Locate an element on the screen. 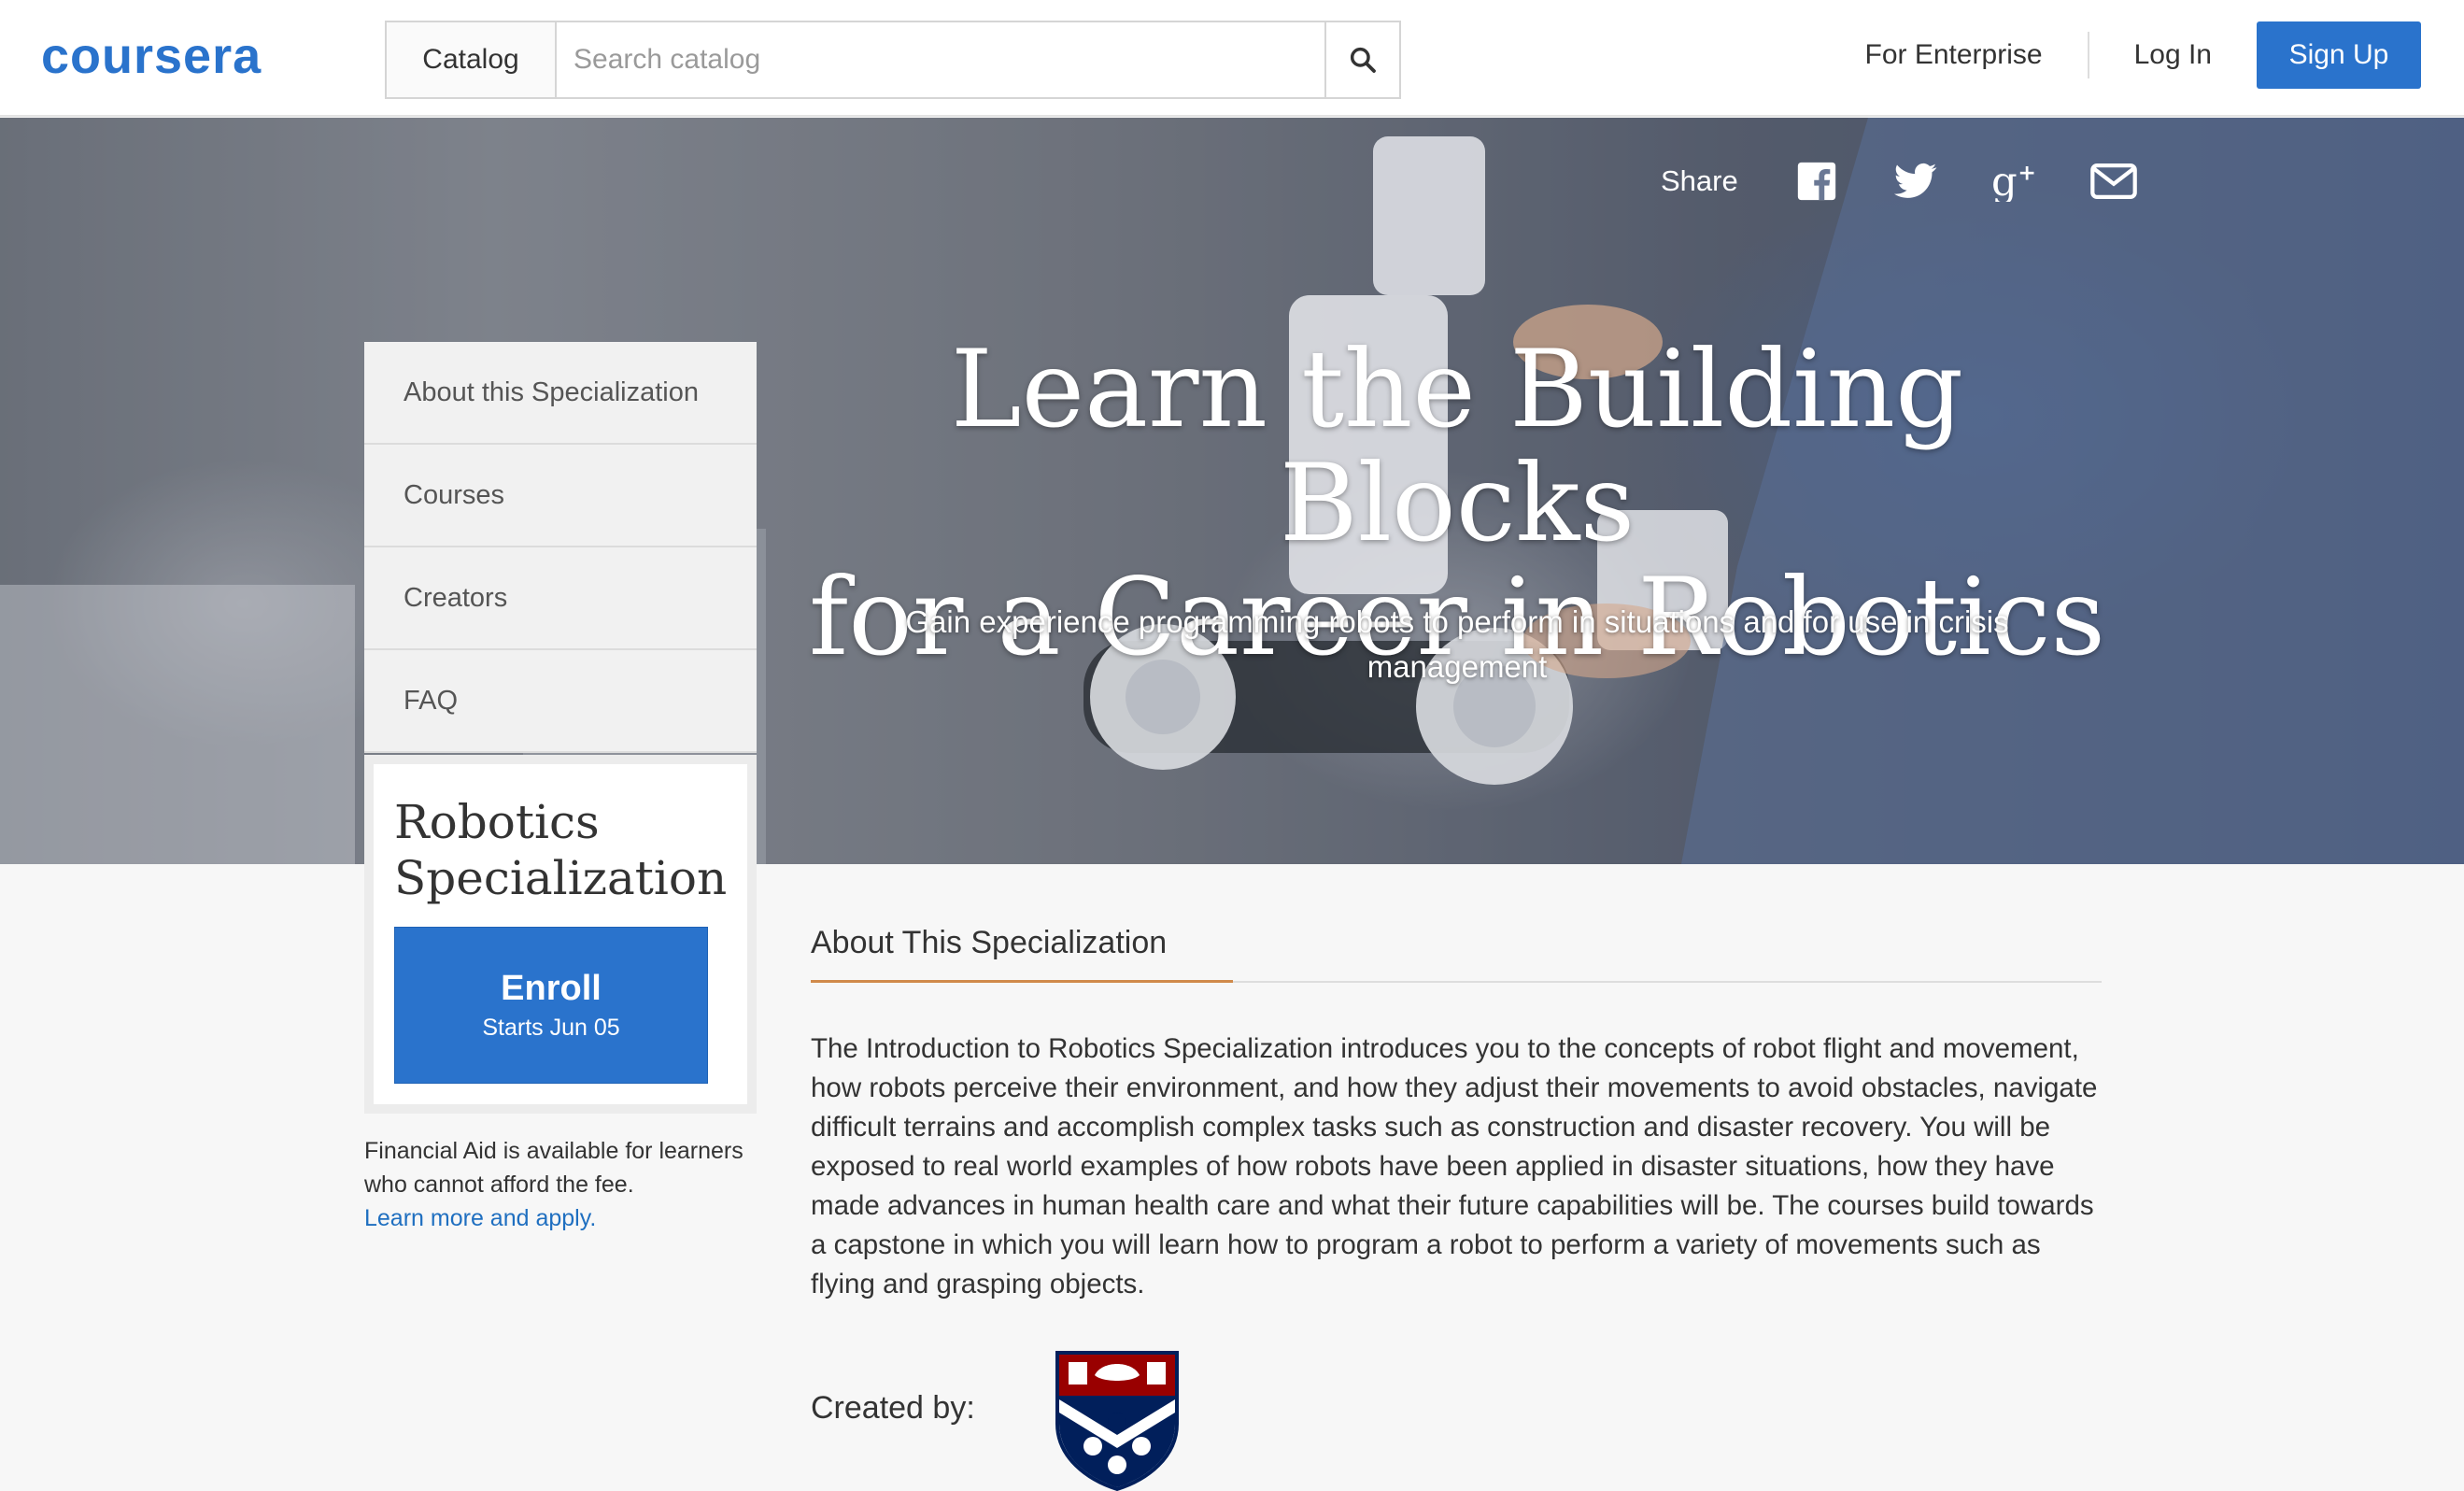 Image resolution: width=2464 pixels, height=1491 pixels. svg-text: g is located at coordinates (2005, 181).